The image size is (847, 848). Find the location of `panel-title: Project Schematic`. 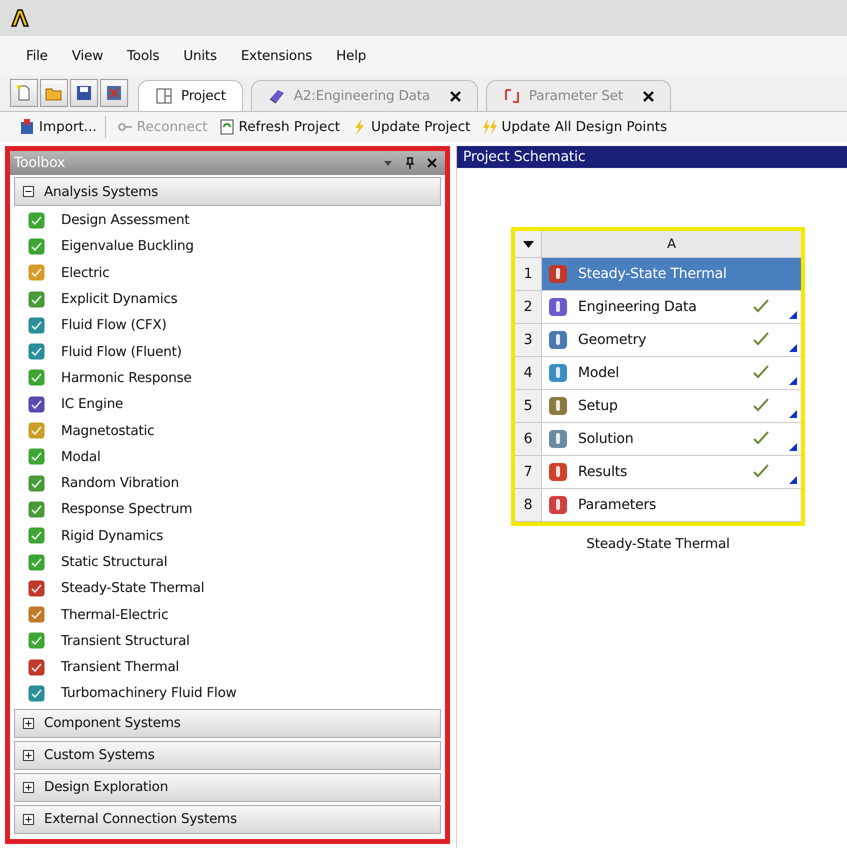

panel-title: Project Schematic is located at coordinates (652, 157).